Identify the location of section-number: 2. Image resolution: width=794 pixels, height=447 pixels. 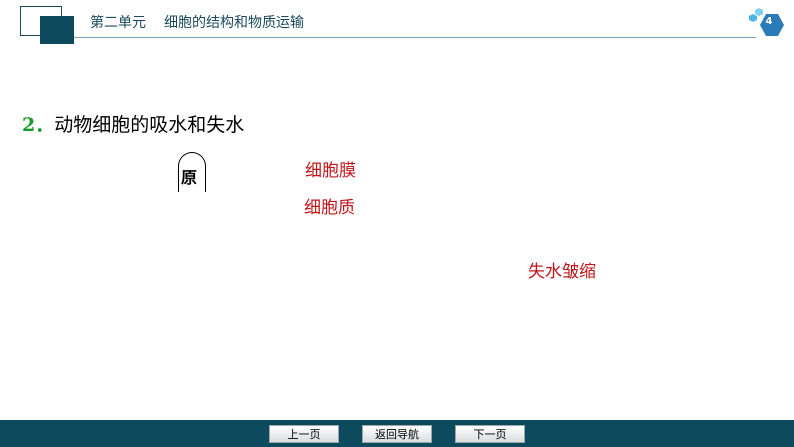
(29, 125).